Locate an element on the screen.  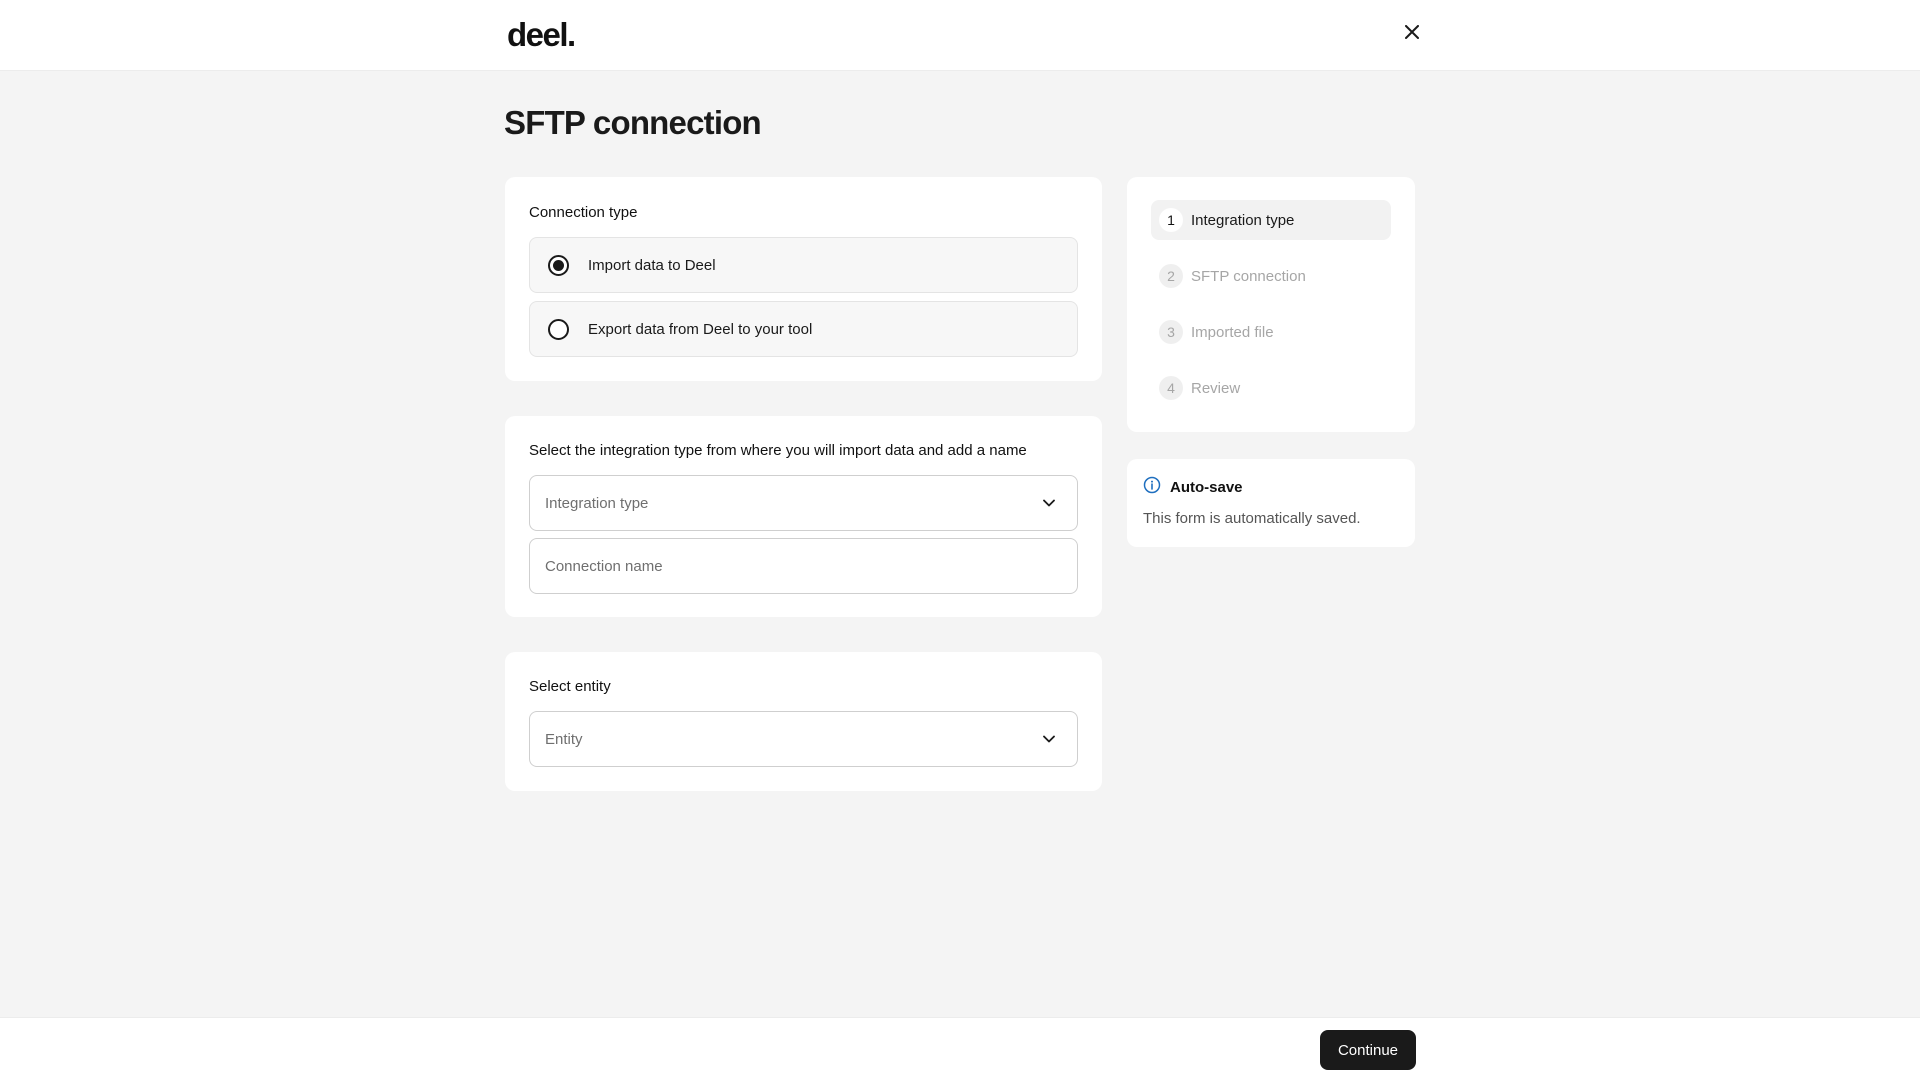
entity-card: Select entity Entity is located at coordinates (803, 721).